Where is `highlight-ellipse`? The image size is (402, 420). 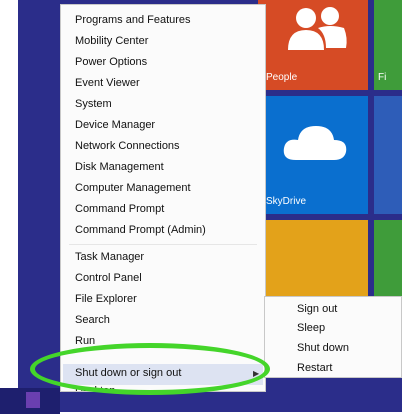
highlight-ellipse is located at coordinates (150, 369).